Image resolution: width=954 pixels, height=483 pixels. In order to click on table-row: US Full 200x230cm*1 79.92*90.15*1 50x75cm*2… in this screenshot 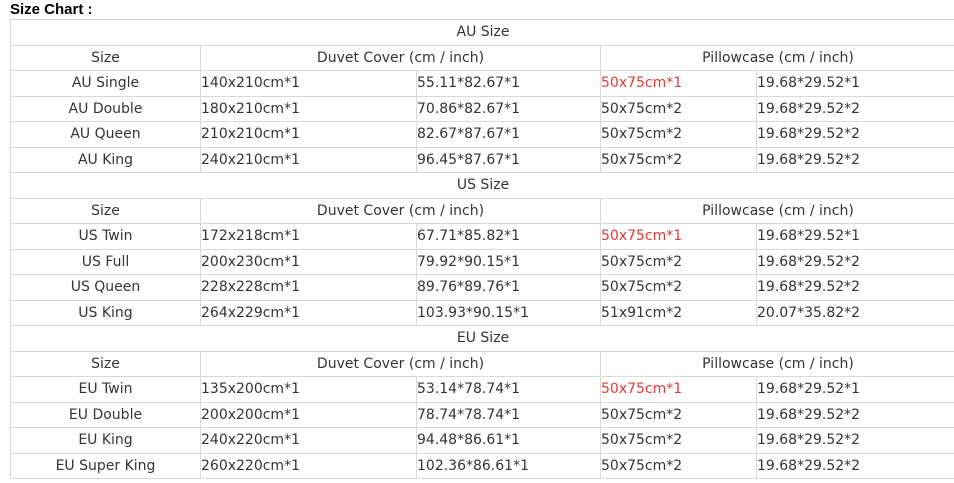, I will do `click(482, 261)`.